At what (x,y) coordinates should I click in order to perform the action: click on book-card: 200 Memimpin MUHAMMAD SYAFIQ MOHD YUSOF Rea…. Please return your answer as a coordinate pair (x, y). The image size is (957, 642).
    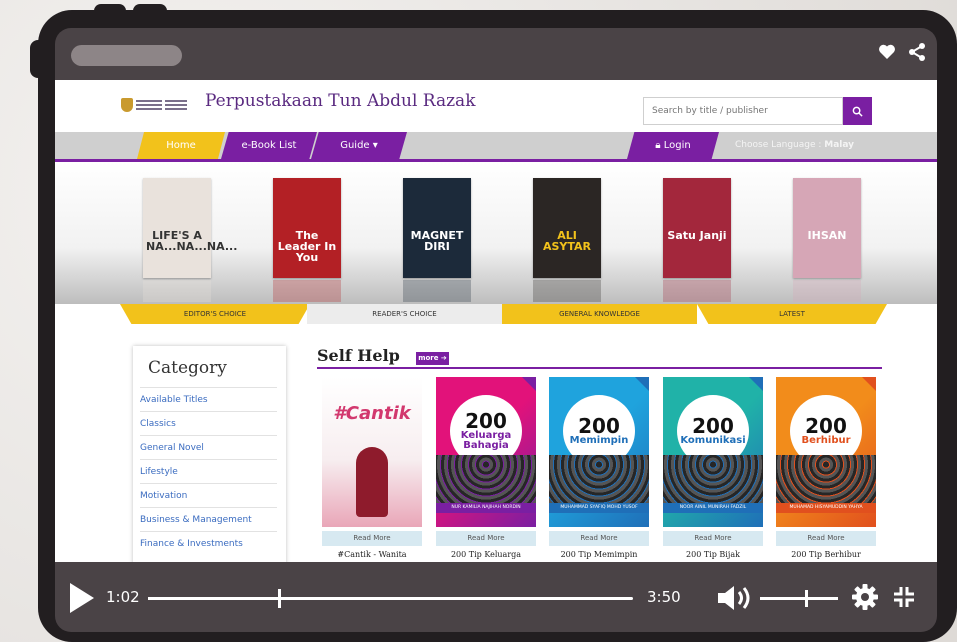
    Looking at the image, I should click on (599, 468).